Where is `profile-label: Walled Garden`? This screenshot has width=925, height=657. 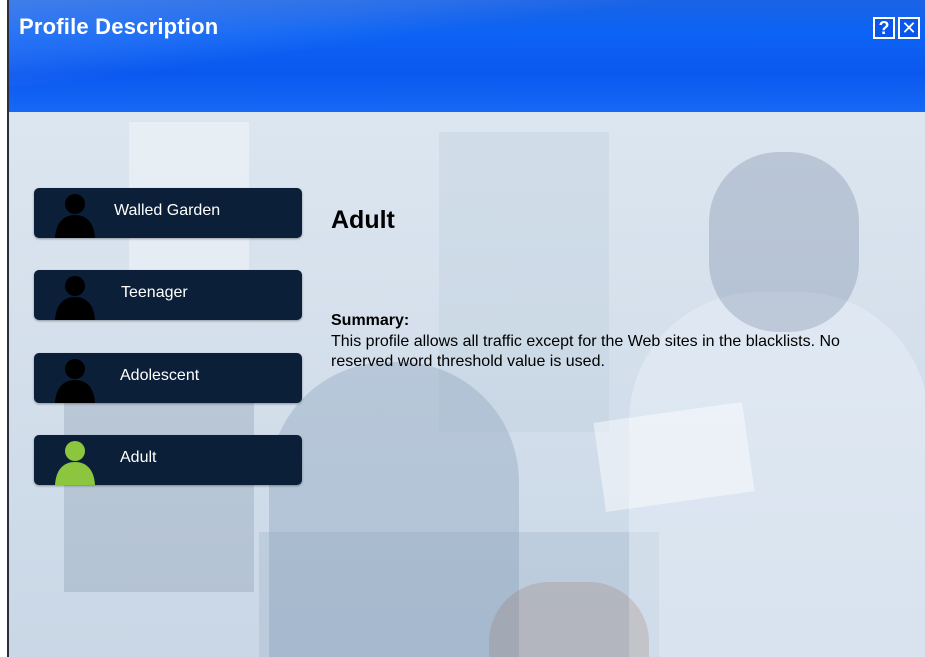
profile-label: Walled Garden is located at coordinates (167, 210).